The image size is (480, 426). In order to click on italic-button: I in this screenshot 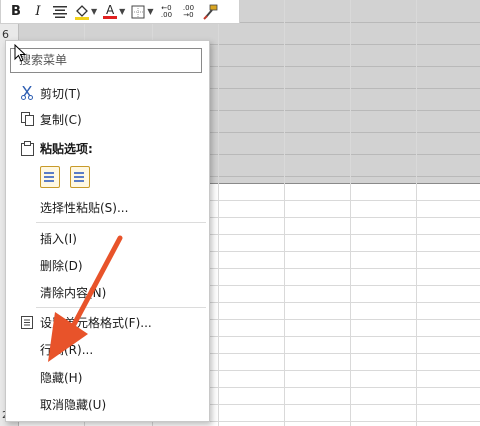, I will do `click(38, 12)`.